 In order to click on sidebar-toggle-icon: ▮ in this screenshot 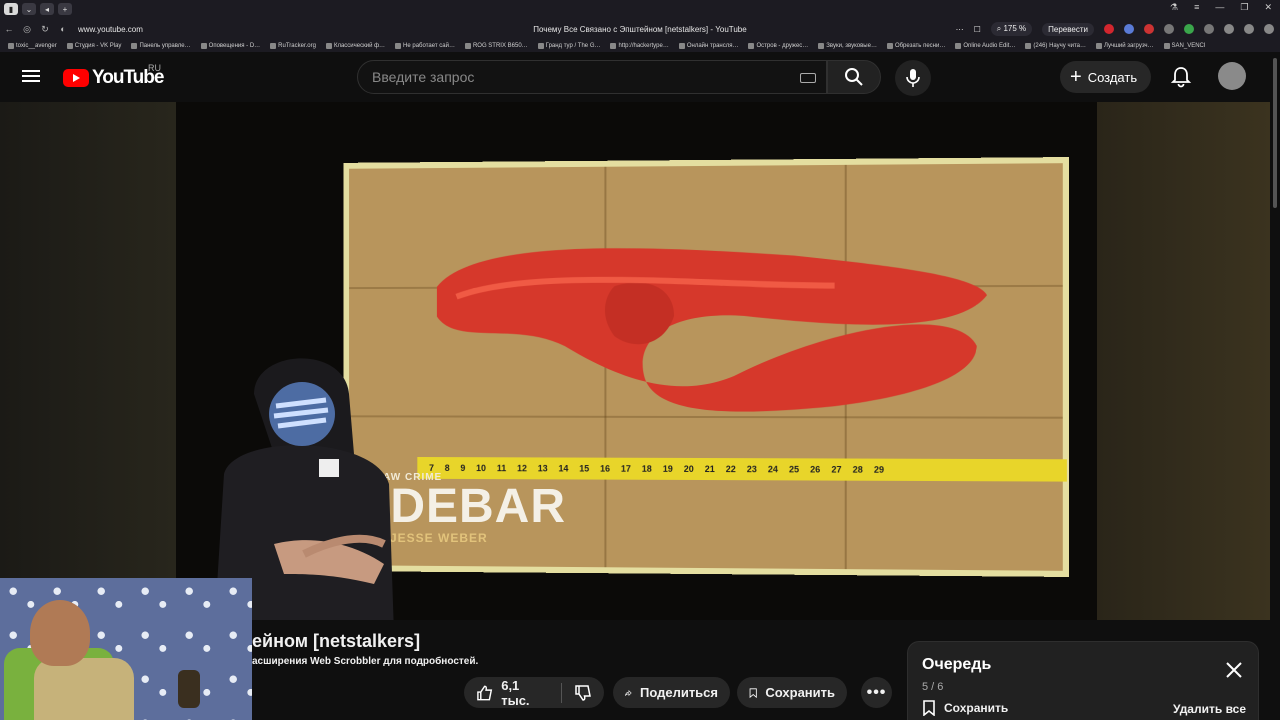, I will do `click(11, 9)`.